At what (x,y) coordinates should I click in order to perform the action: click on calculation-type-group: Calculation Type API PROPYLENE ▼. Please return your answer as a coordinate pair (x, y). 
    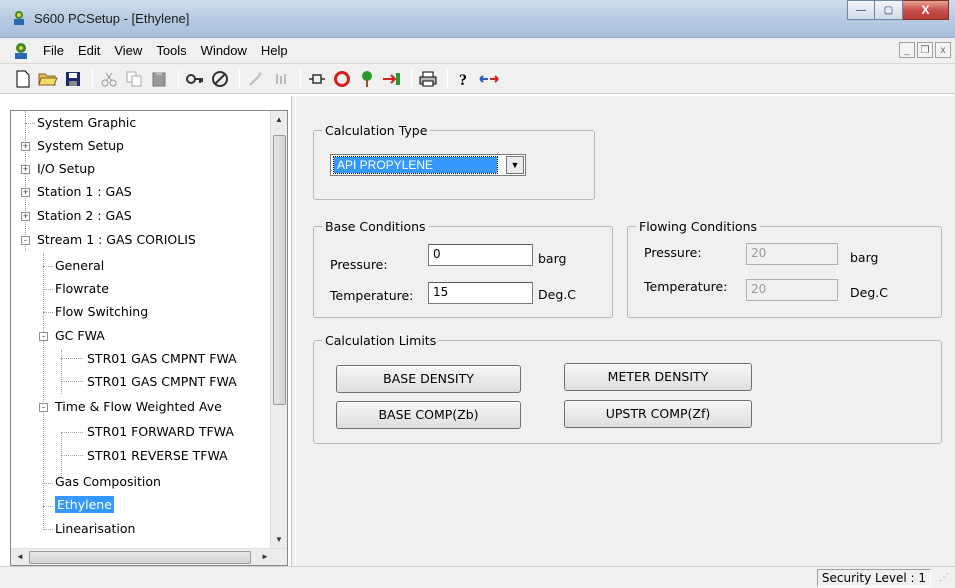
    Looking at the image, I should click on (454, 161).